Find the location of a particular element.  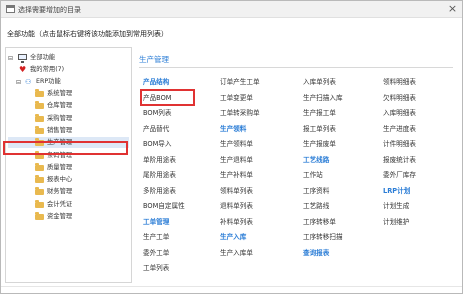

function-link: 生产报工单 is located at coordinates (319, 112).